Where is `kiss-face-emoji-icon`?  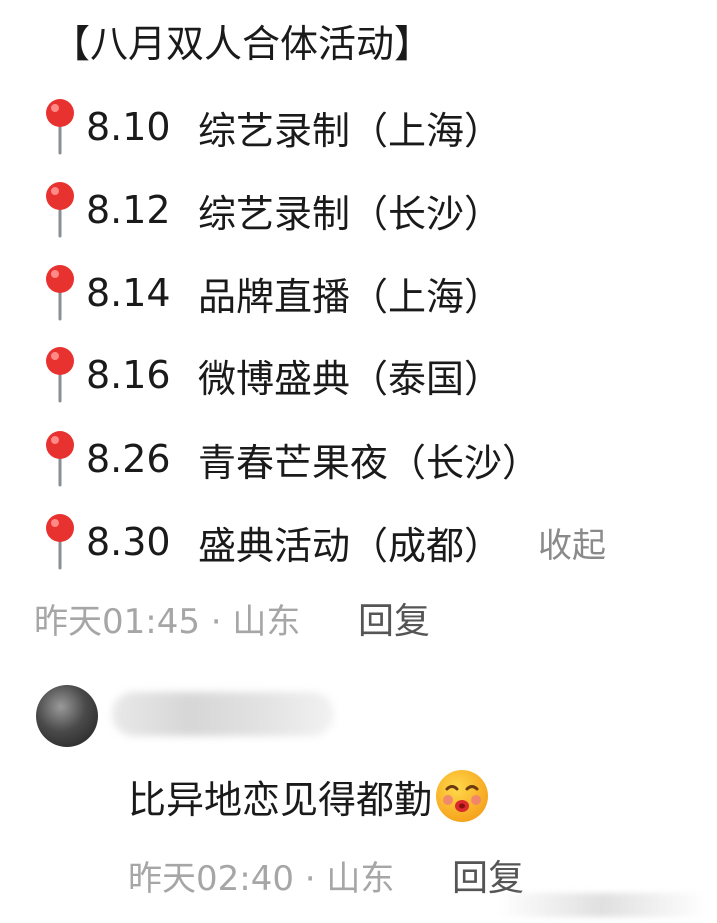 kiss-face-emoji-icon is located at coordinates (462, 796).